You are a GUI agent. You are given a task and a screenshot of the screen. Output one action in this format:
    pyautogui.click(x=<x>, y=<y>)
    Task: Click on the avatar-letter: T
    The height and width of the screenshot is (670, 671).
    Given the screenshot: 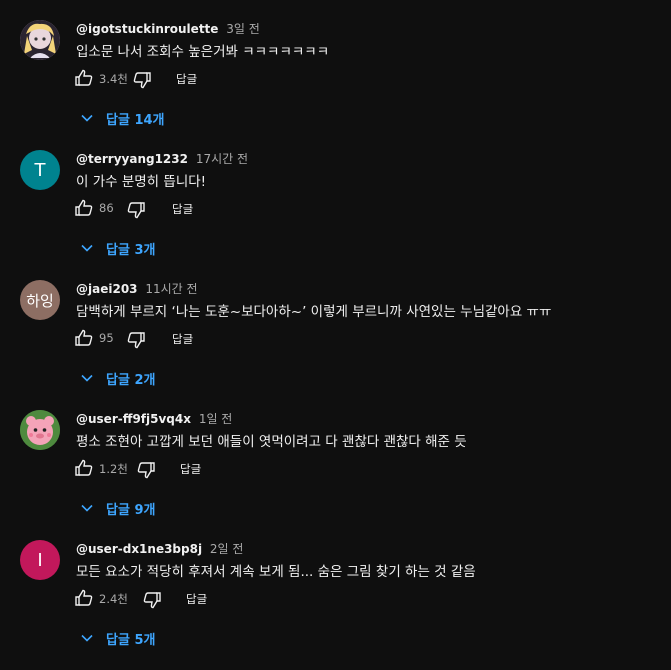 What is the action you would take?
    pyautogui.click(x=40, y=170)
    